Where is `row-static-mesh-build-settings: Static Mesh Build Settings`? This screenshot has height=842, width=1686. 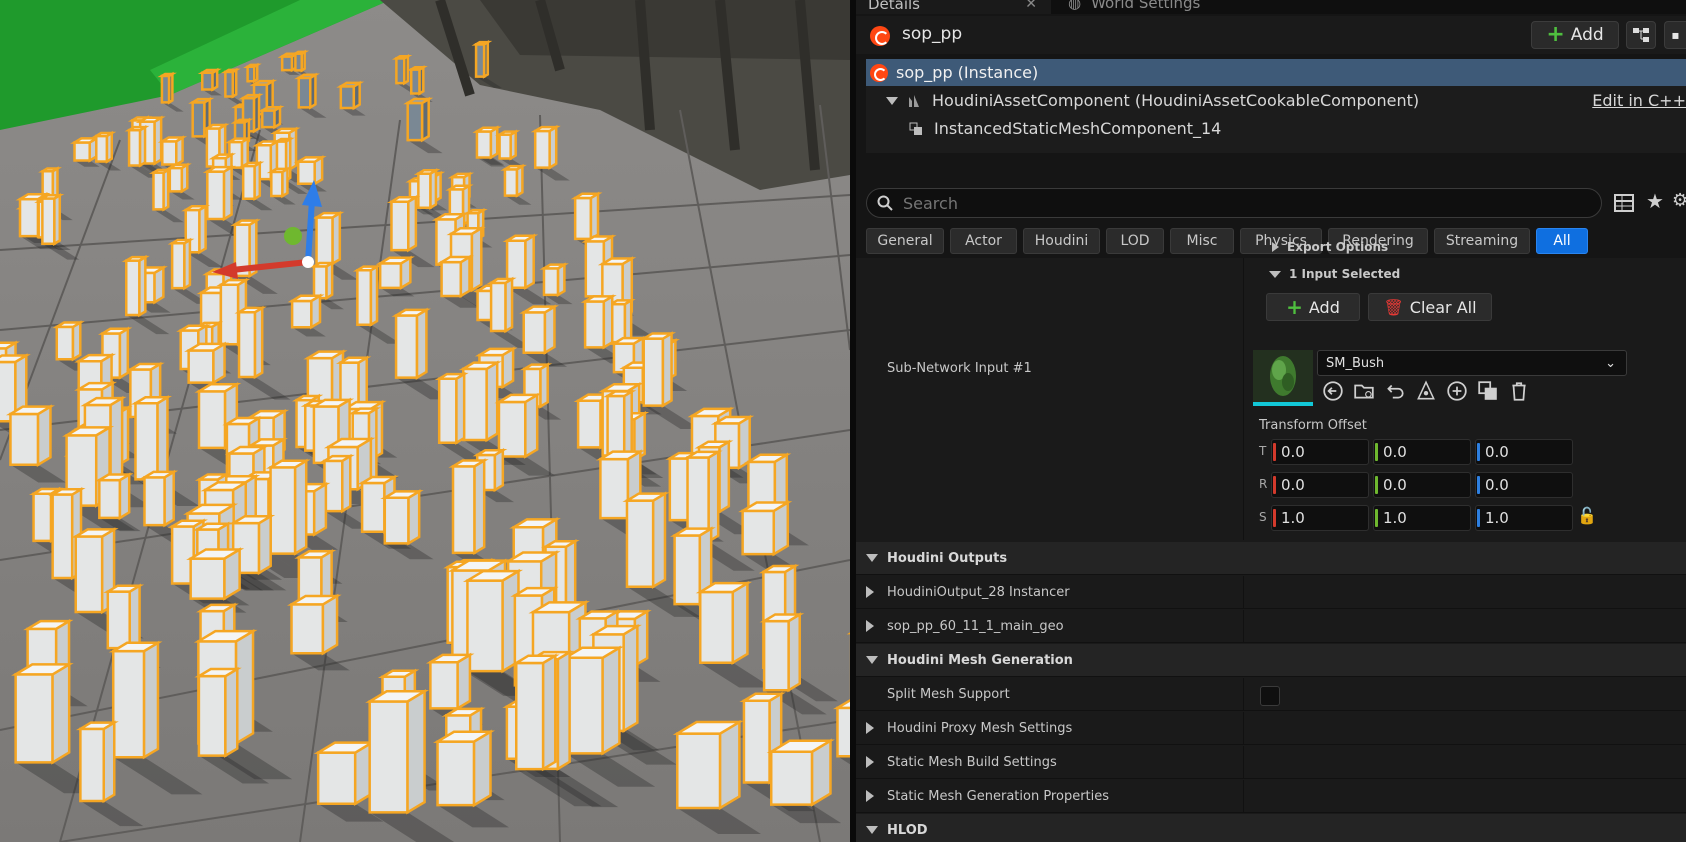
row-static-mesh-build-settings: Static Mesh Build Settings is located at coordinates (1271, 762).